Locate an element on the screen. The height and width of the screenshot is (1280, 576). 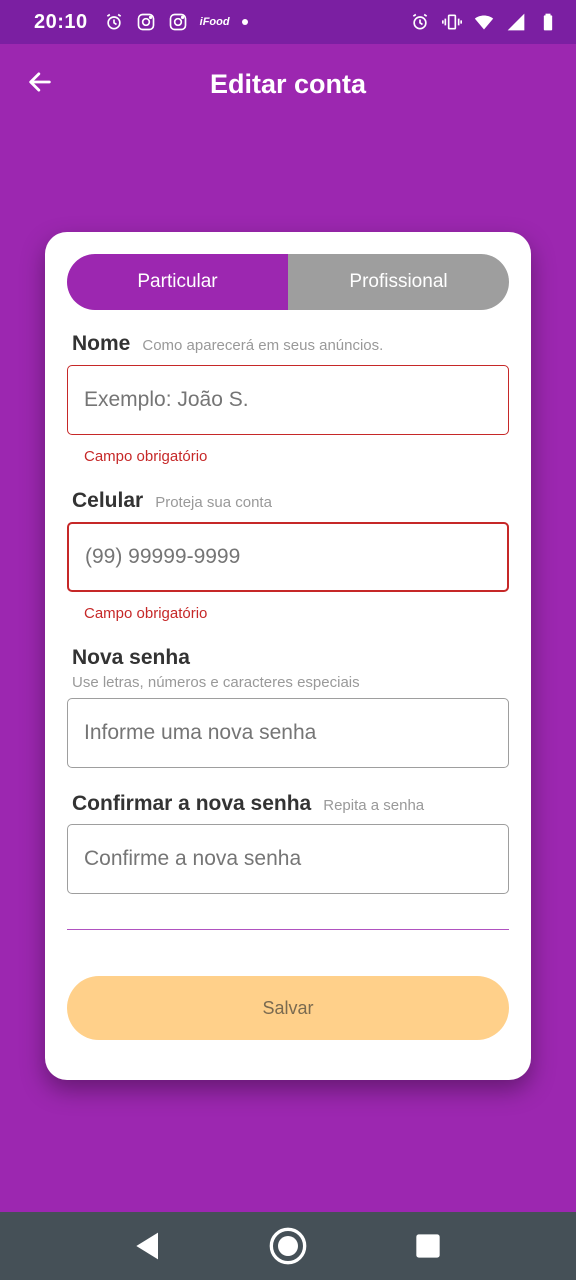
vibrate-icon is located at coordinates (452, 22).